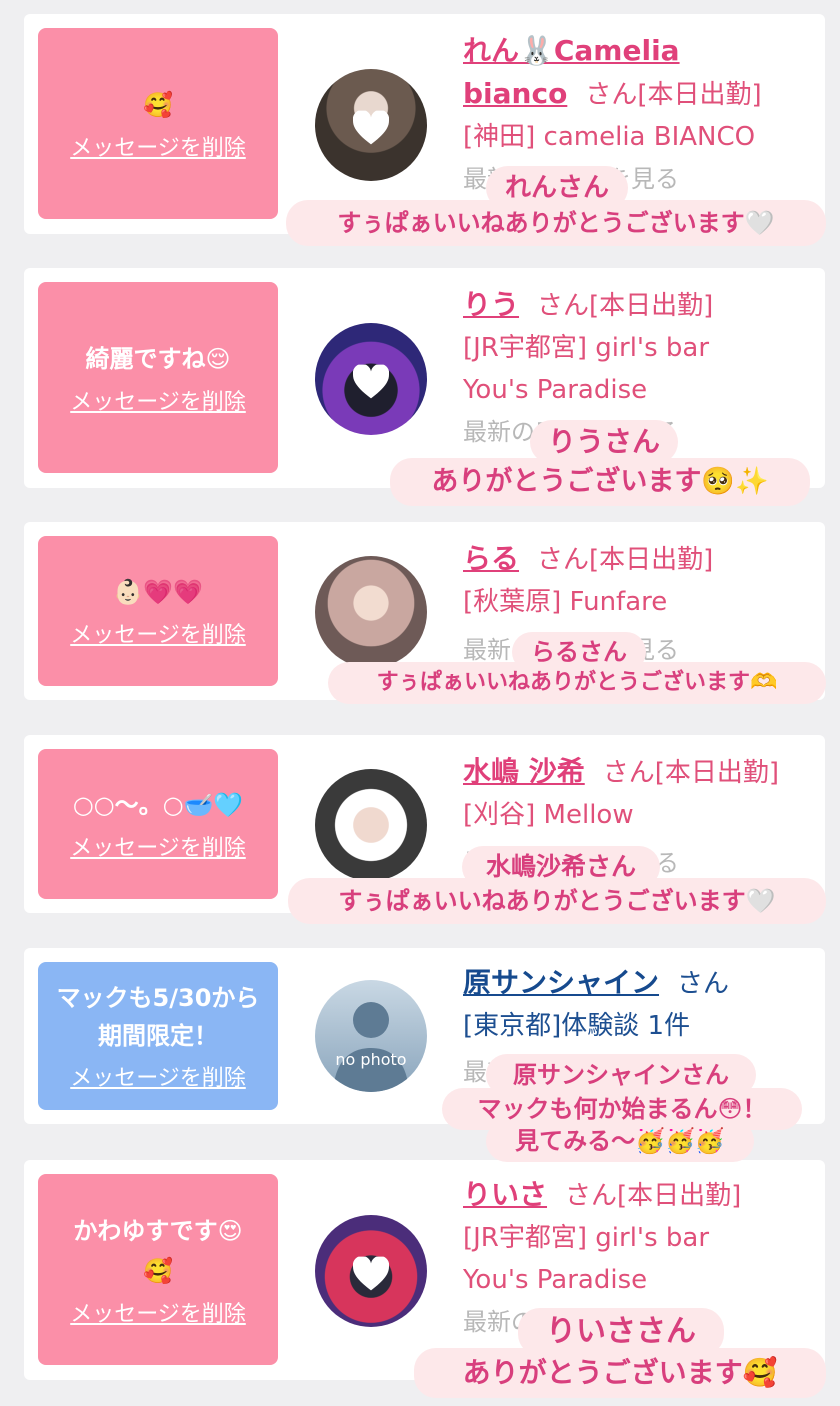 The image size is (840, 1406). Describe the element at coordinates (158, 824) in the screenshot. I see `message-bubble: ○○︎︎〜。○🥣🩵 メッセージを削除` at that location.